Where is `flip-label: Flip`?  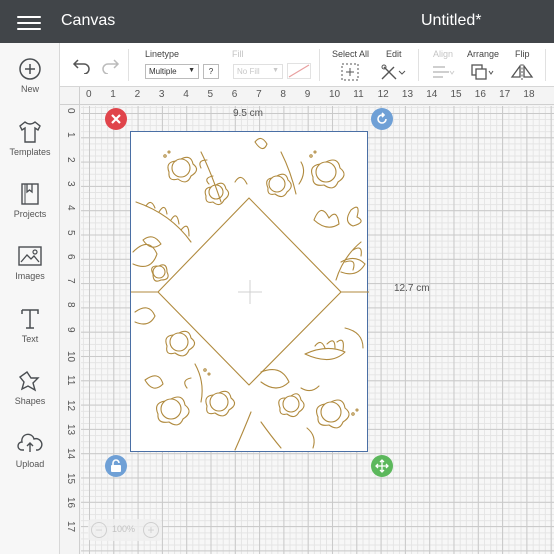
flip-label: Flip is located at coordinates (522, 54).